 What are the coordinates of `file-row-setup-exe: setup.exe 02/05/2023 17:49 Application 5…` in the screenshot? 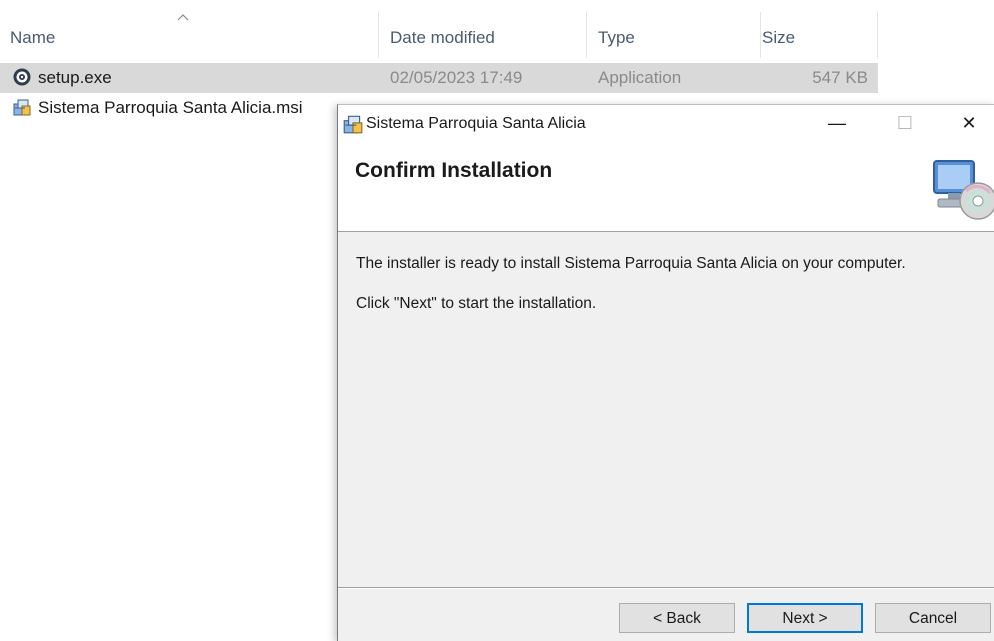 It's located at (439, 78).